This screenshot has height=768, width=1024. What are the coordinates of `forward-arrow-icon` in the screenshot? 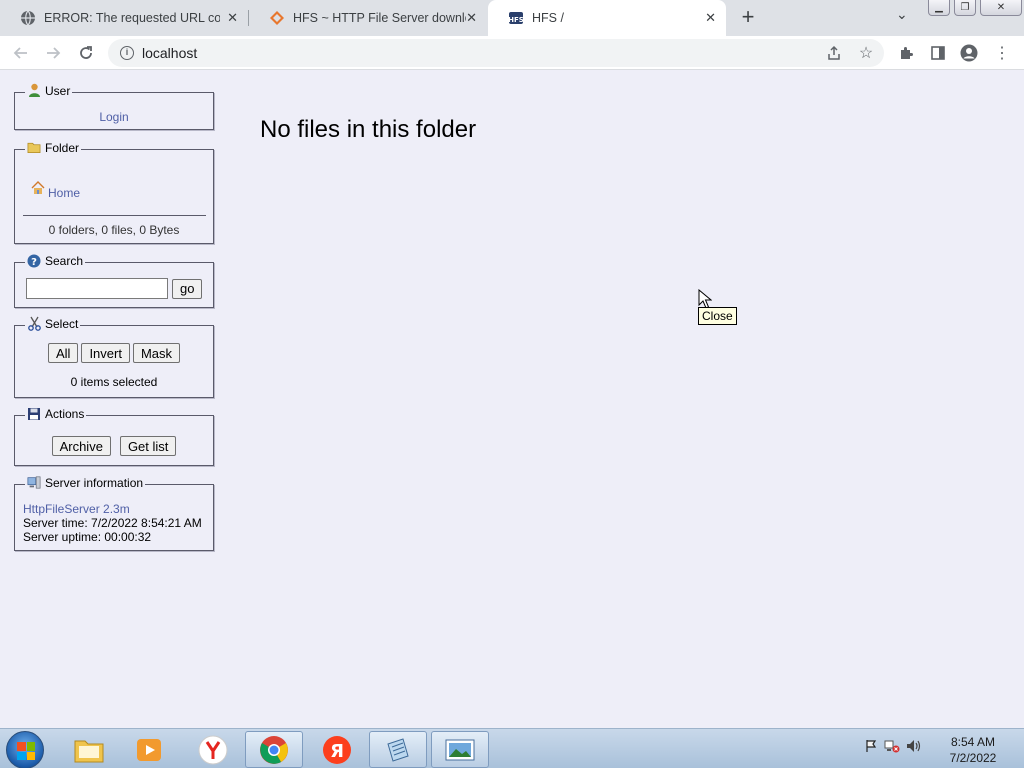 It's located at (53, 53).